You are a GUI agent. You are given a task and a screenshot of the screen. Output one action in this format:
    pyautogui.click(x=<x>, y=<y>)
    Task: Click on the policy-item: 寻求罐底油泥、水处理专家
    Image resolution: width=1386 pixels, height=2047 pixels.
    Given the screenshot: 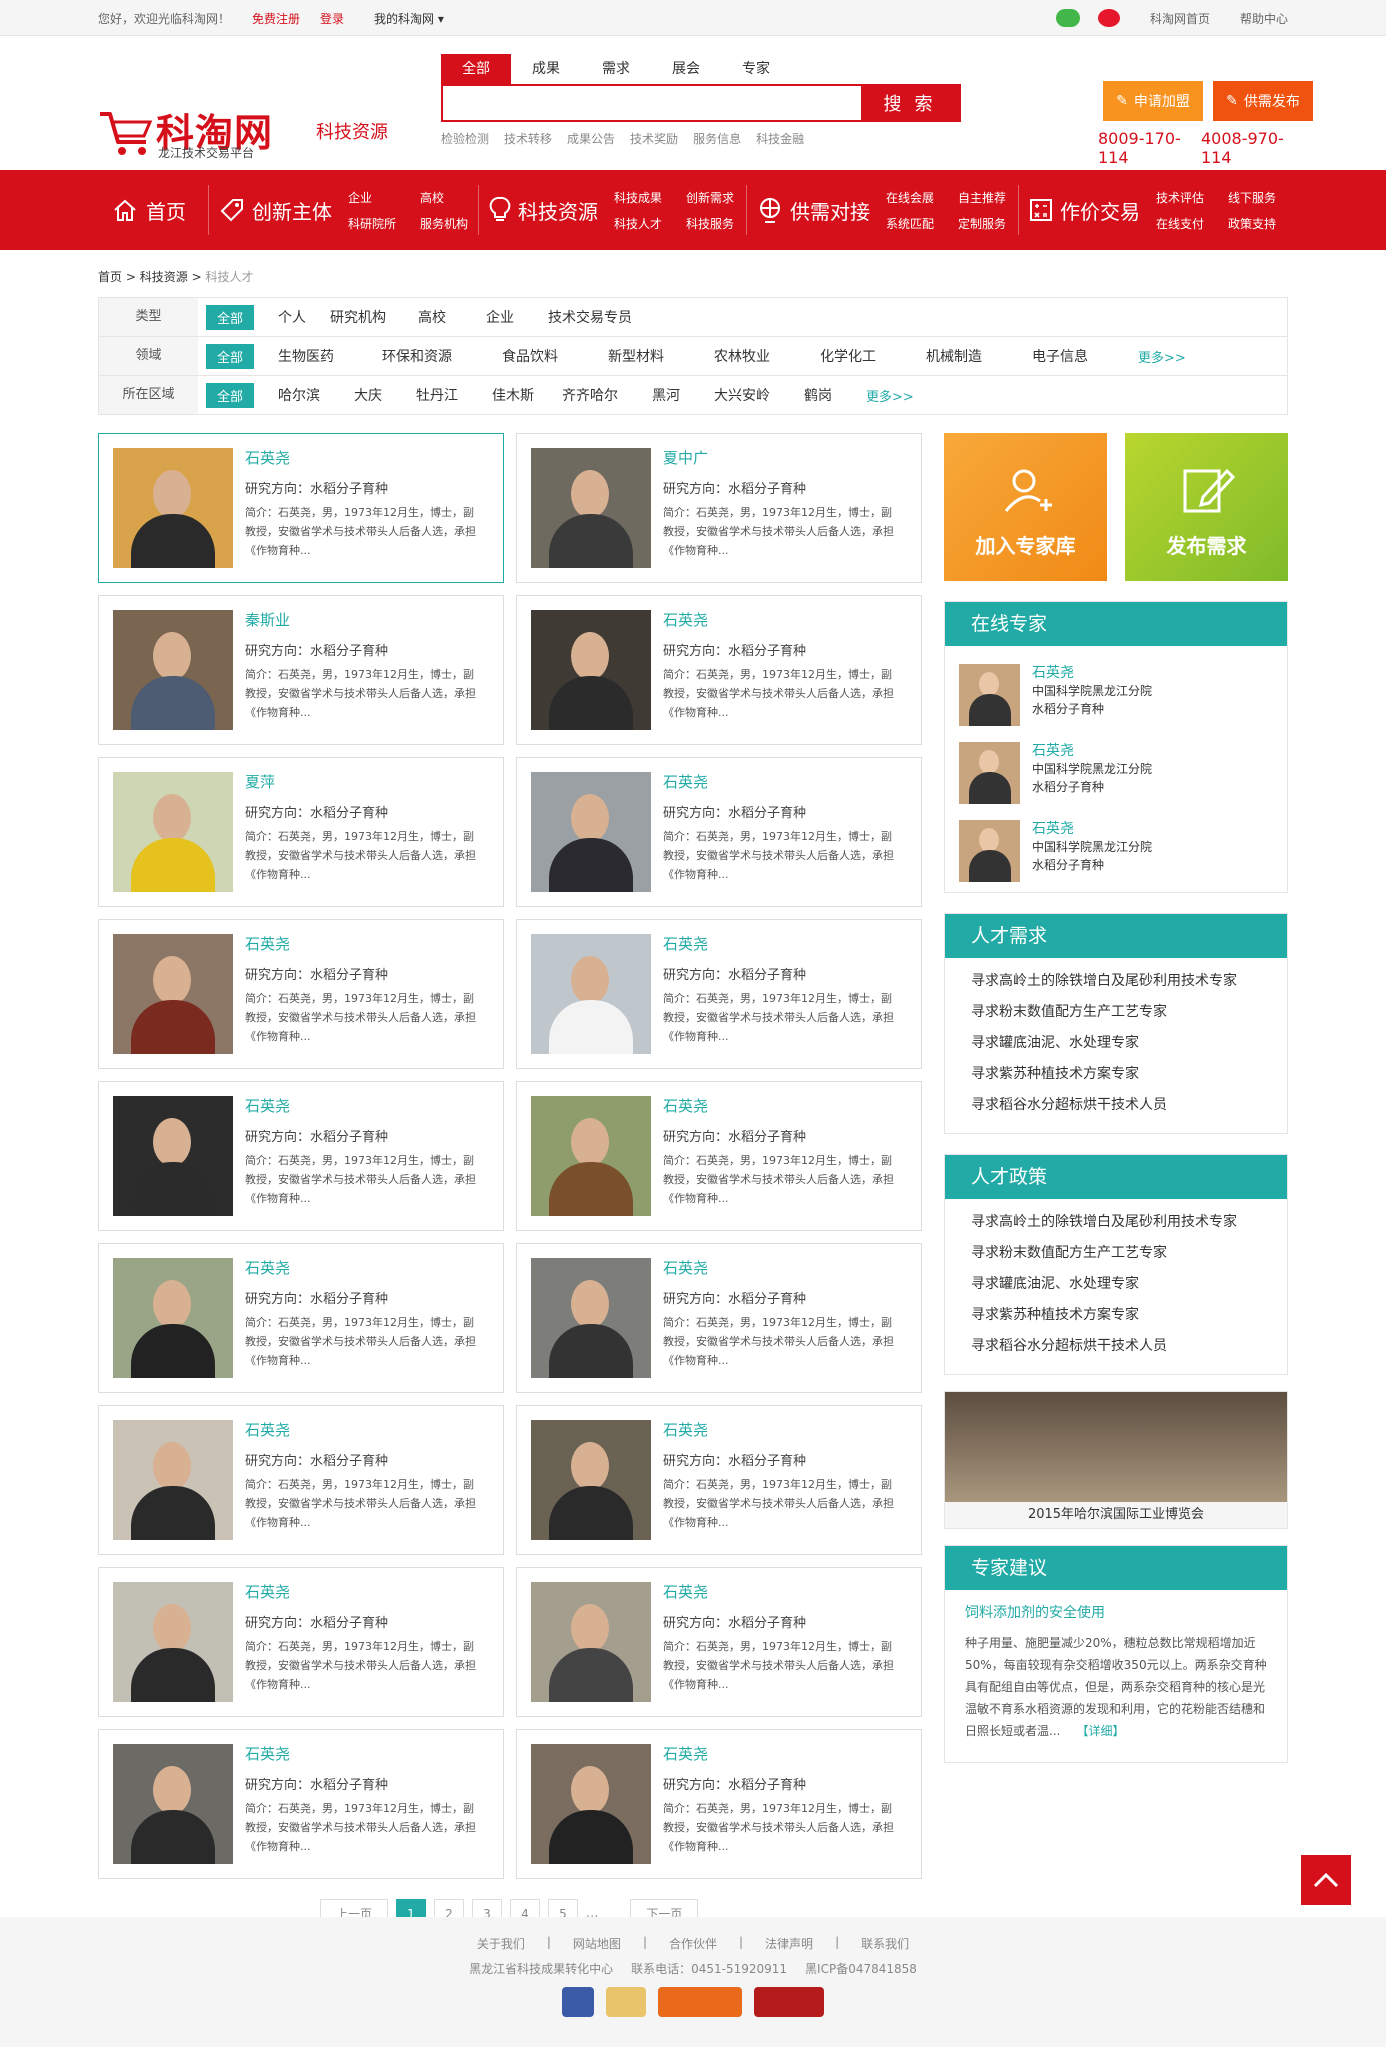 What is the action you would take?
    pyautogui.click(x=1129, y=1284)
    